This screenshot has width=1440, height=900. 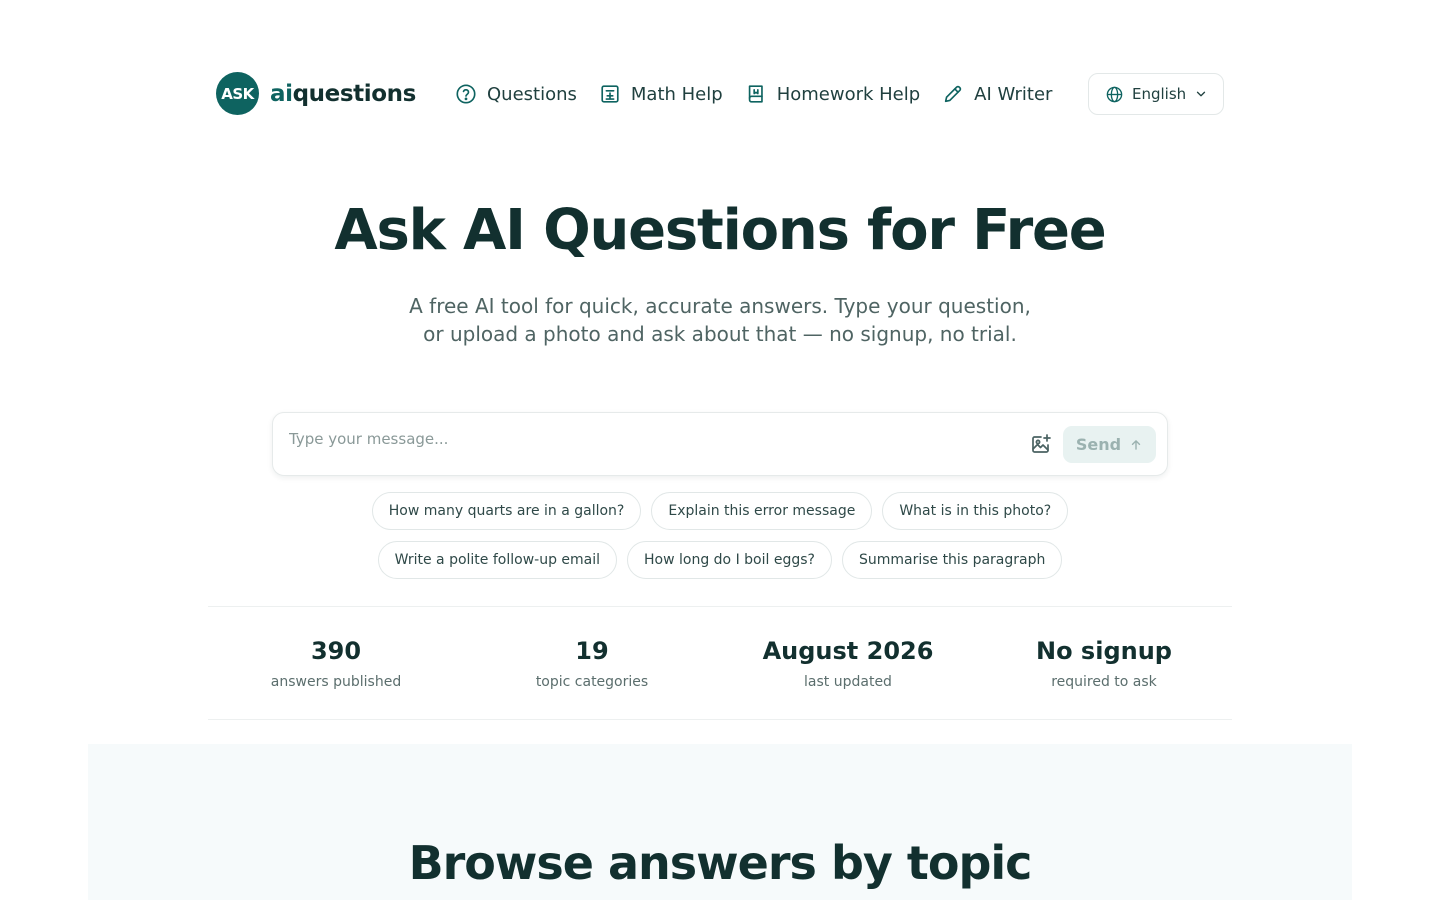 What do you see at coordinates (755, 94) in the screenshot?
I see `book-icon` at bounding box center [755, 94].